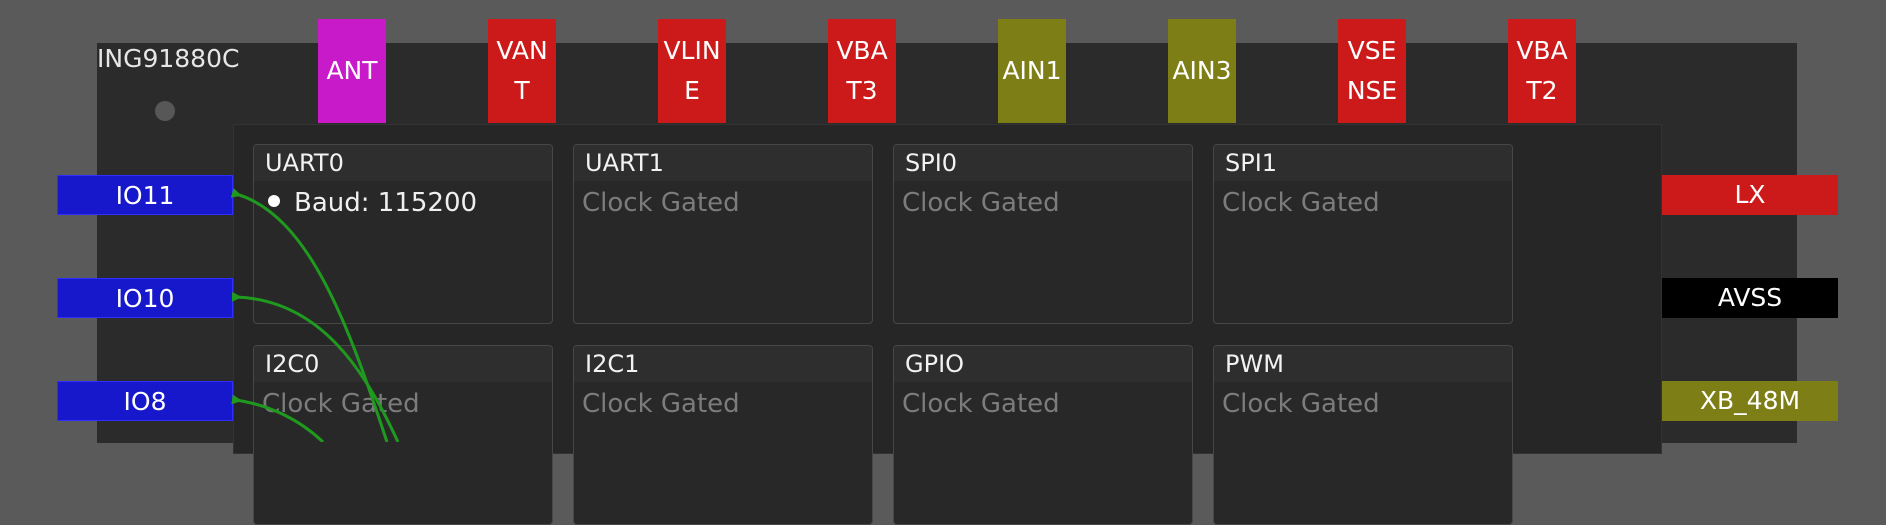 Image resolution: width=1886 pixels, height=525 pixels. What do you see at coordinates (278, 418) in the screenshot?
I see `wire-io8` at bounding box center [278, 418].